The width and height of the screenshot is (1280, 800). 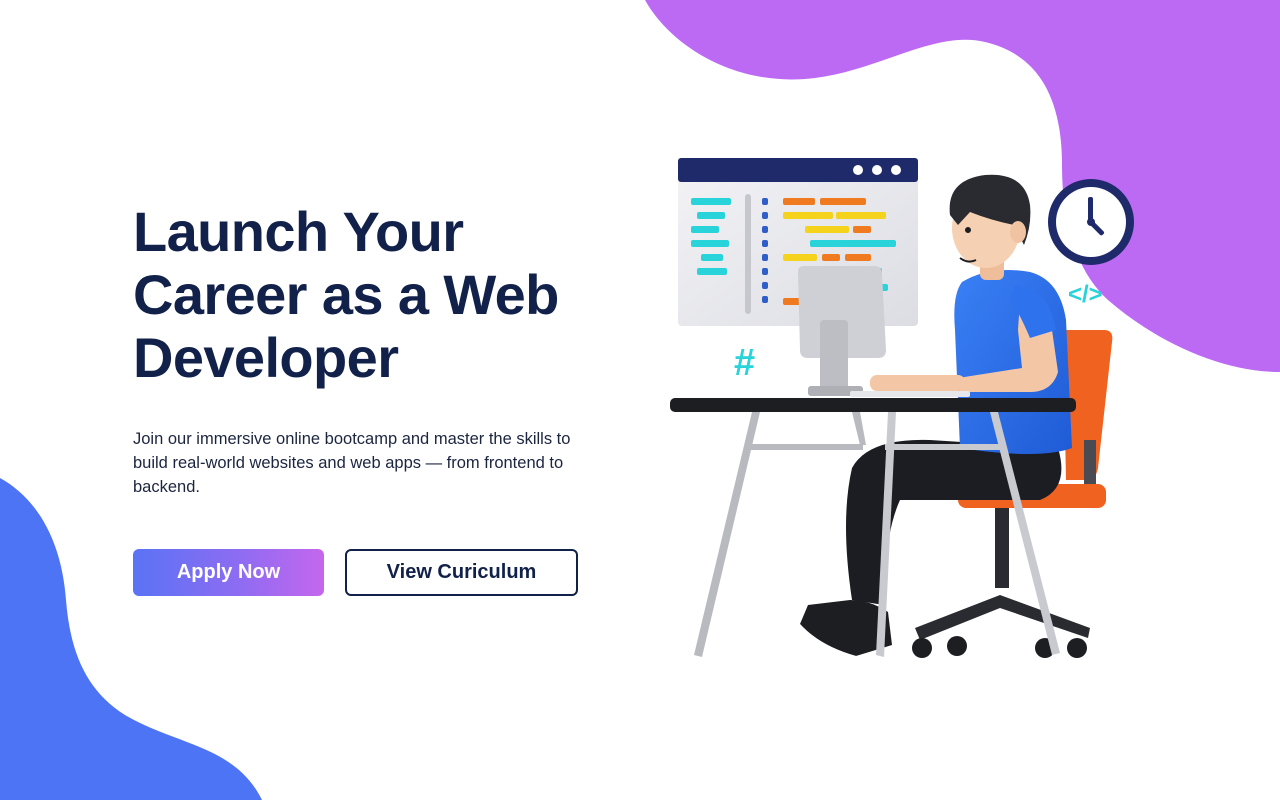 I want to click on hash-symbol: #, so click(x=744, y=363).